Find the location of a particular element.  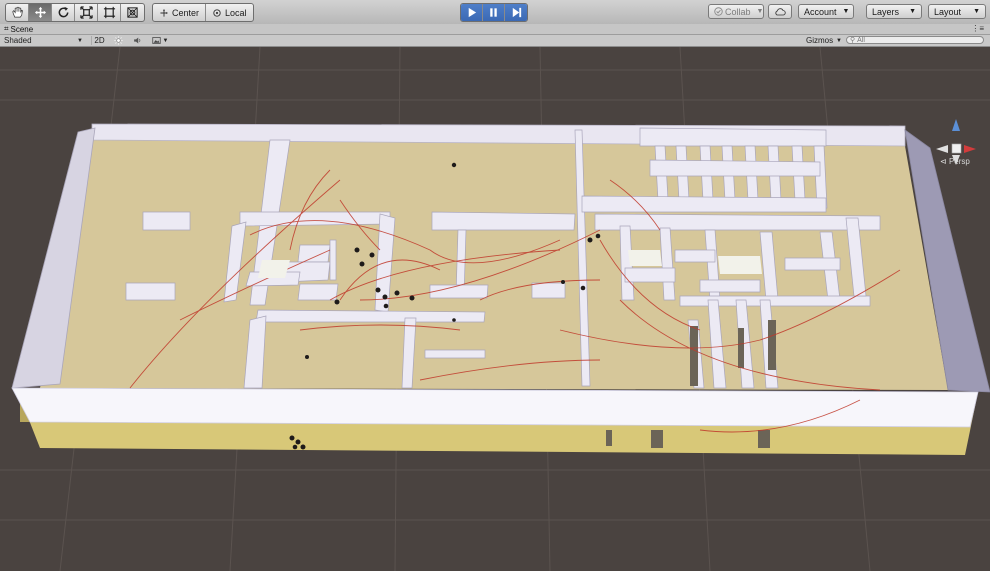

projection-toggle: ⊲ Persp is located at coordinates (955, 161).